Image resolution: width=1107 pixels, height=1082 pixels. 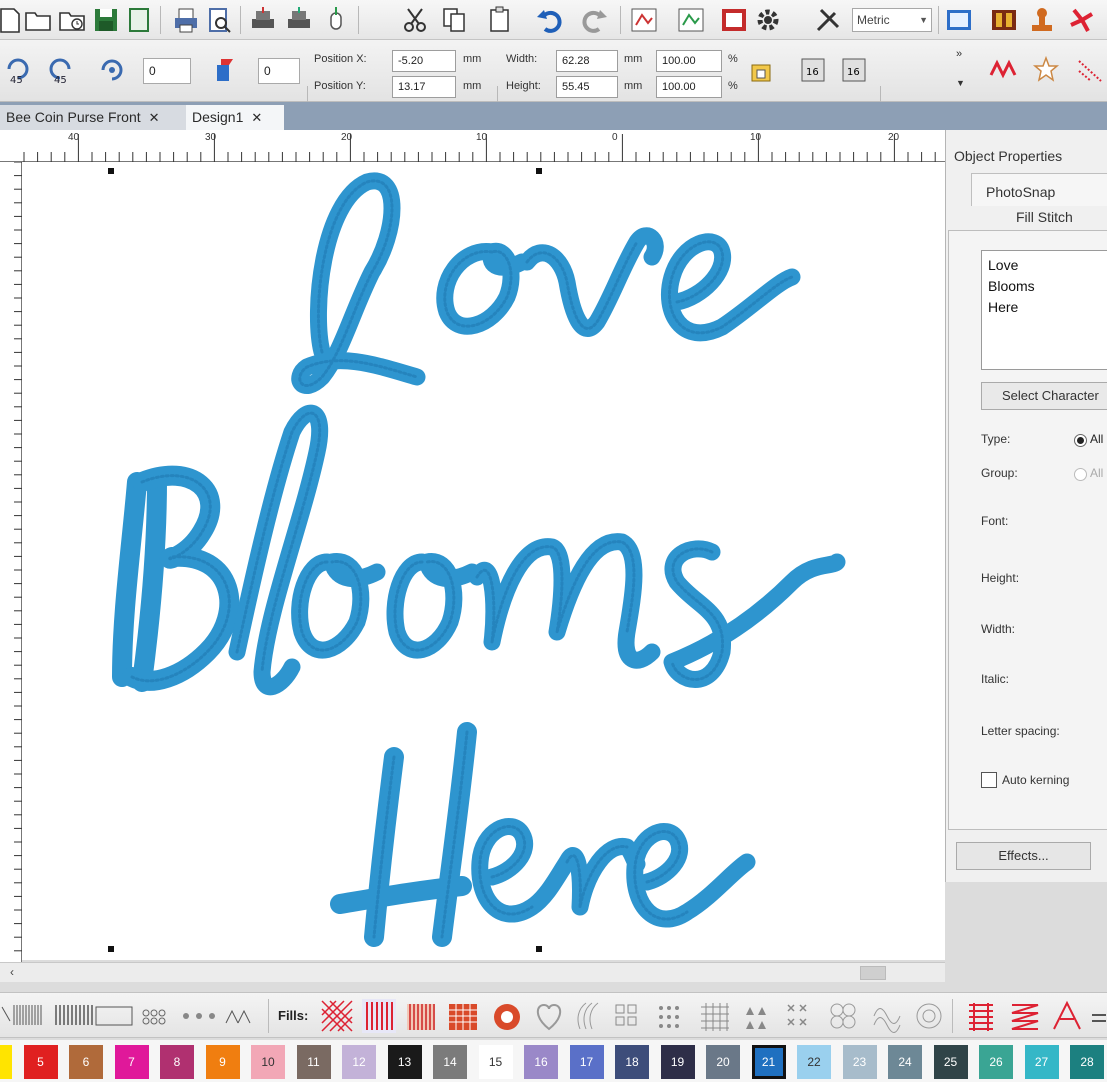 I want to click on usb-icon, so click(x=336, y=20).